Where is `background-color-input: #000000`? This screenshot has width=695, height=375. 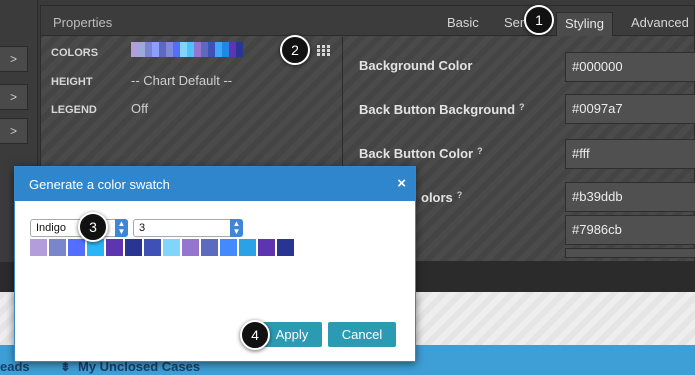
background-color-input: #000000 is located at coordinates (630, 67).